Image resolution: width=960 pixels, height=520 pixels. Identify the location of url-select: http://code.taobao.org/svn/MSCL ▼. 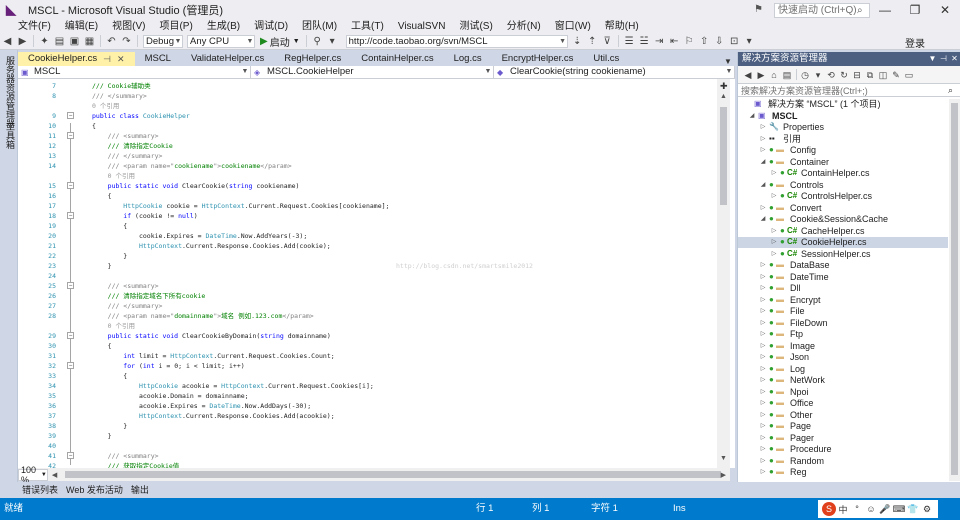
(456, 41).